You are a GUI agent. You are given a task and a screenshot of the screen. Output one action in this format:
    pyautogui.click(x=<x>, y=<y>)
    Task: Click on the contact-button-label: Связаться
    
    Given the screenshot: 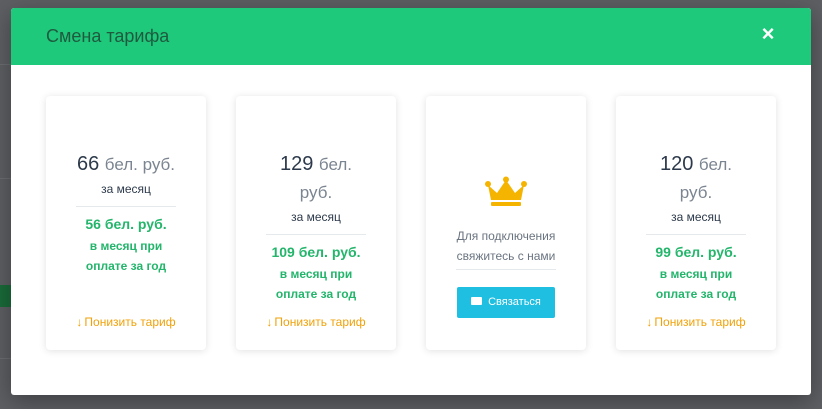 What is the action you would take?
    pyautogui.click(x=514, y=302)
    